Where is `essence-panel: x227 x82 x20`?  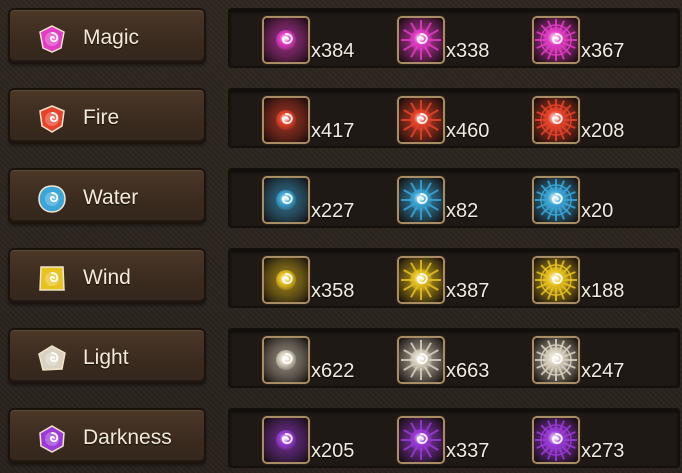 essence-panel: x227 x82 x20 is located at coordinates (454, 198).